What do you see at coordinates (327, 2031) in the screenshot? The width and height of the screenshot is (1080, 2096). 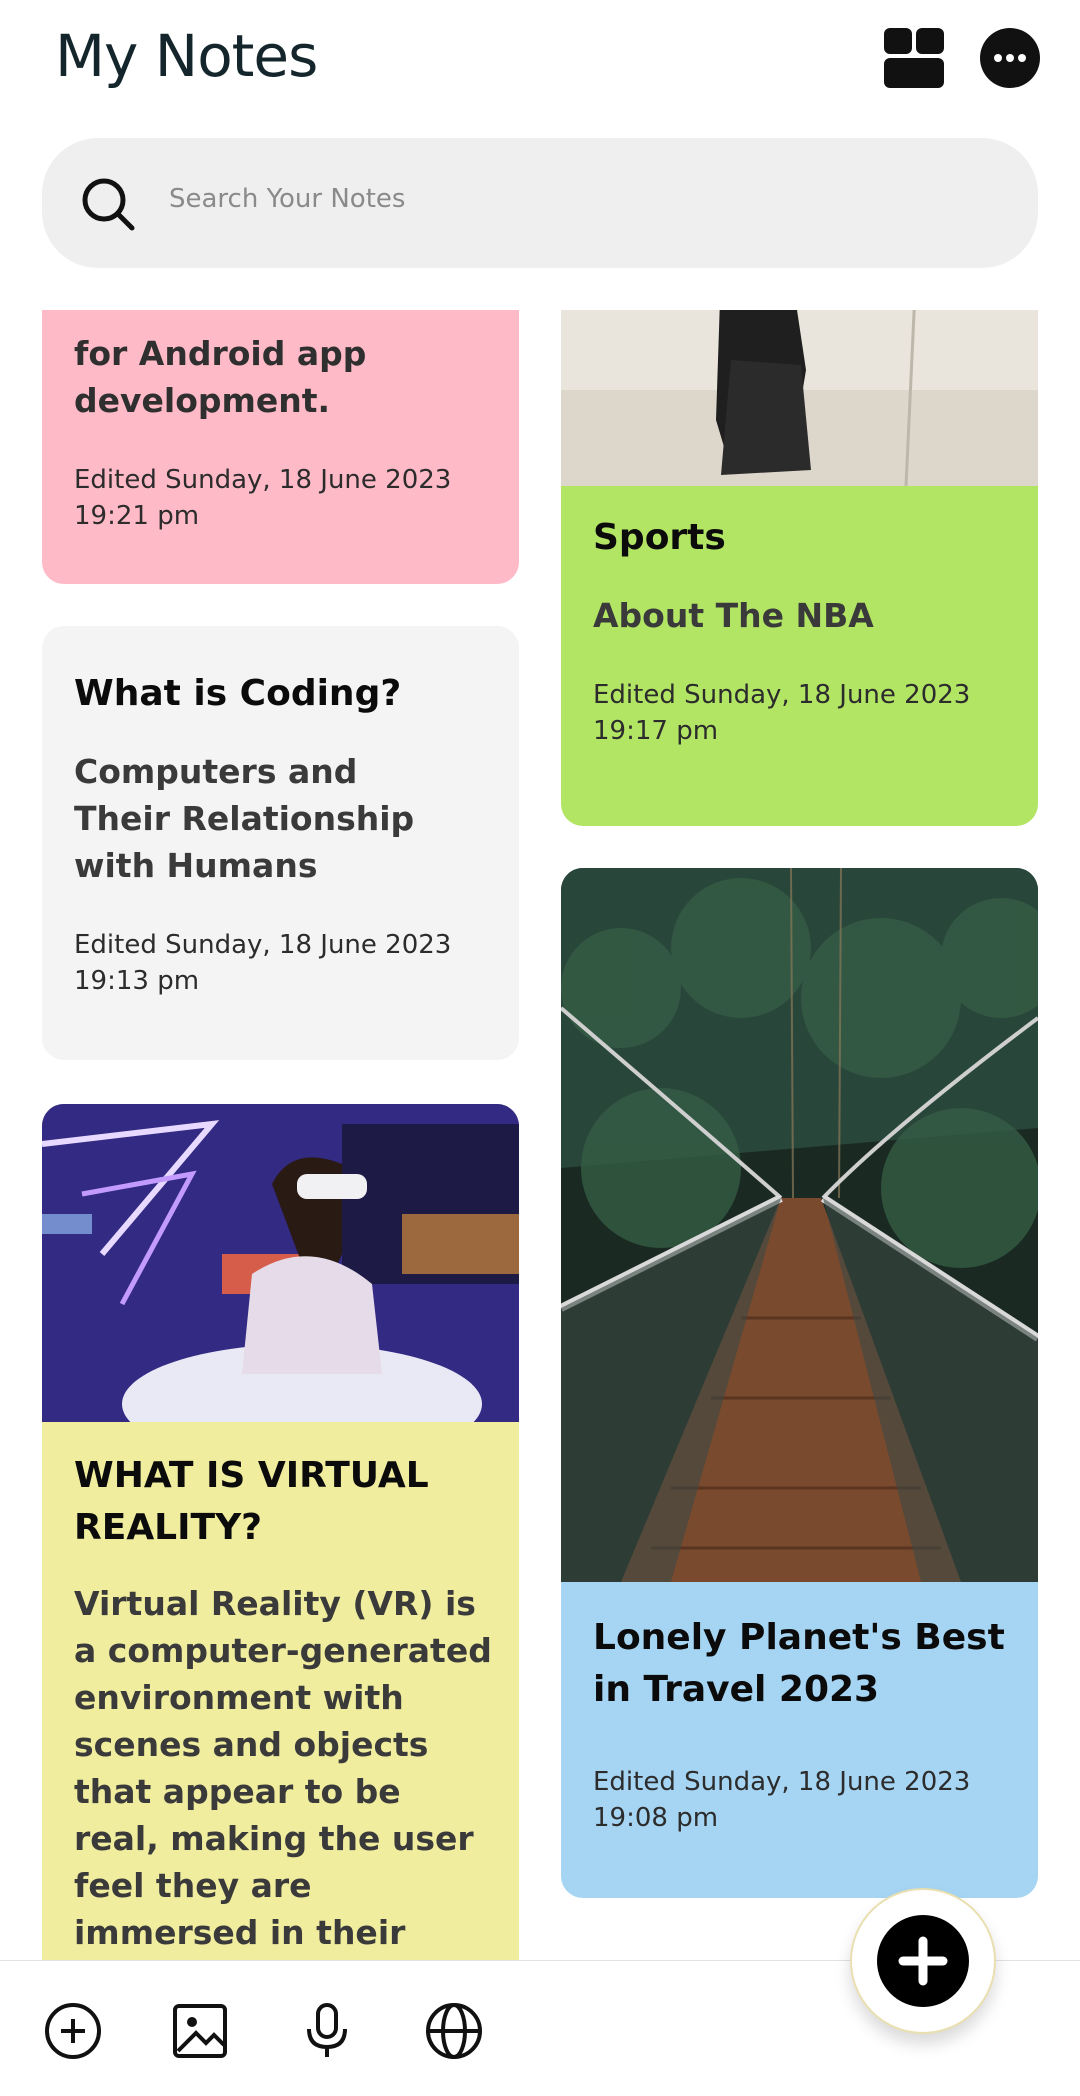 I see `microphone-icon` at bounding box center [327, 2031].